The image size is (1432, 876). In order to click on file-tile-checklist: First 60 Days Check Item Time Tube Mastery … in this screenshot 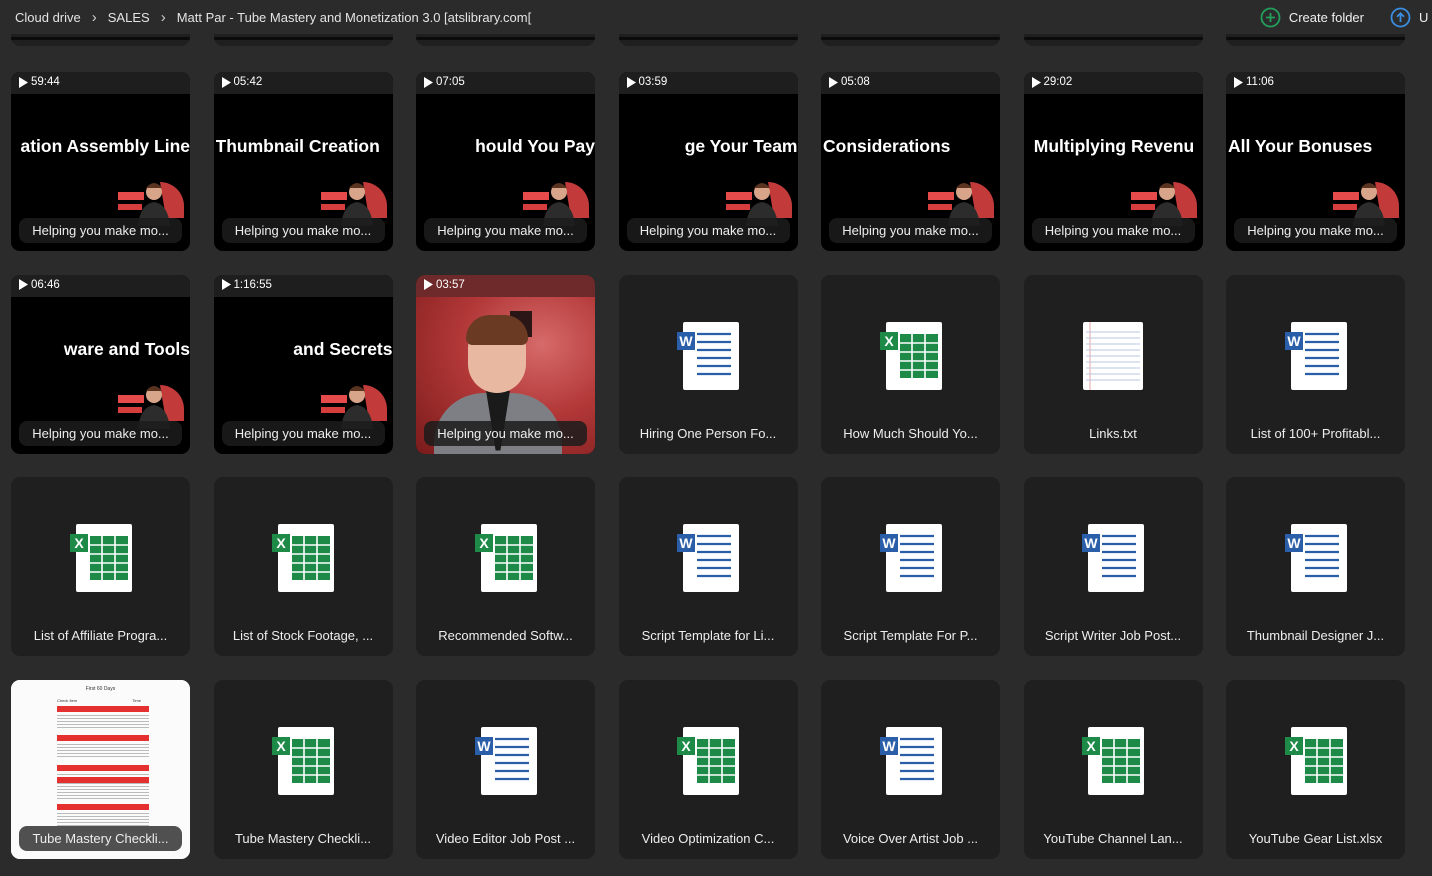, I will do `click(100, 769)`.